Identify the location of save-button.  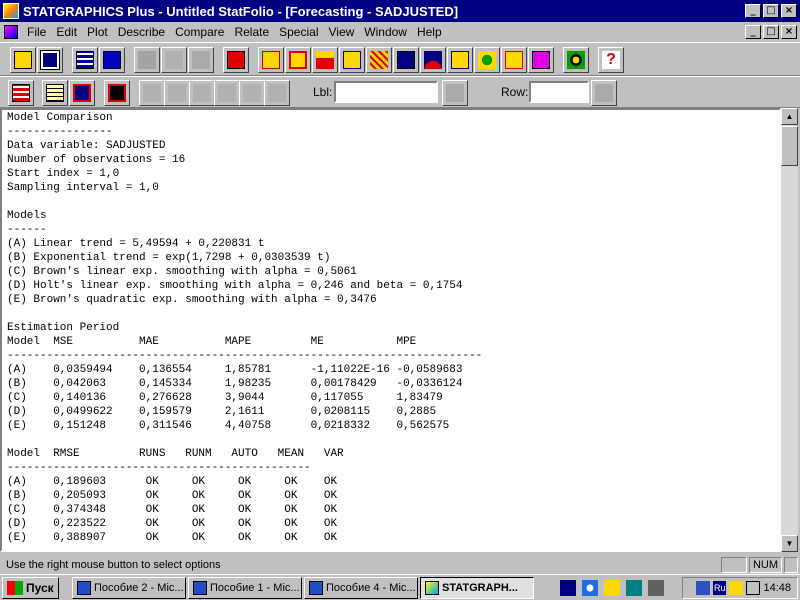
(50, 60).